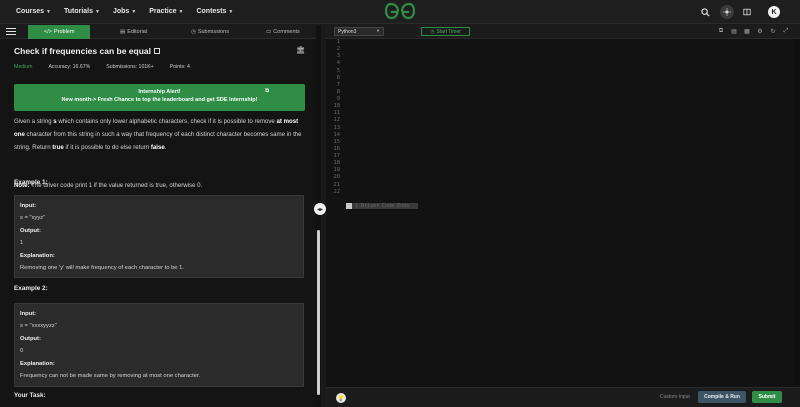 The image size is (800, 407). What do you see at coordinates (747, 31) in the screenshot?
I see `font-icon: ▦` at bounding box center [747, 31].